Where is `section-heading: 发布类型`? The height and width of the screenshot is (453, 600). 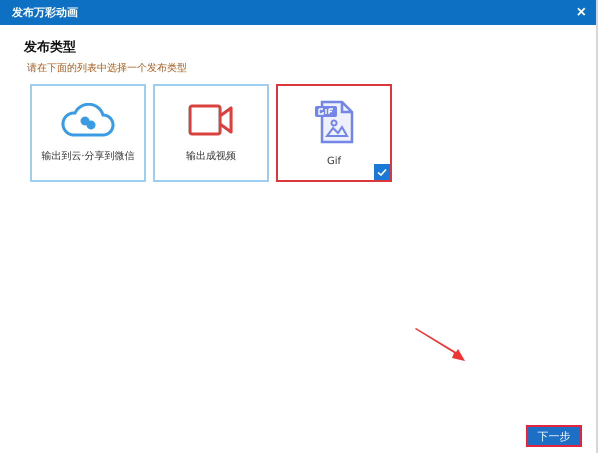 section-heading: 发布类型 is located at coordinates (50, 47).